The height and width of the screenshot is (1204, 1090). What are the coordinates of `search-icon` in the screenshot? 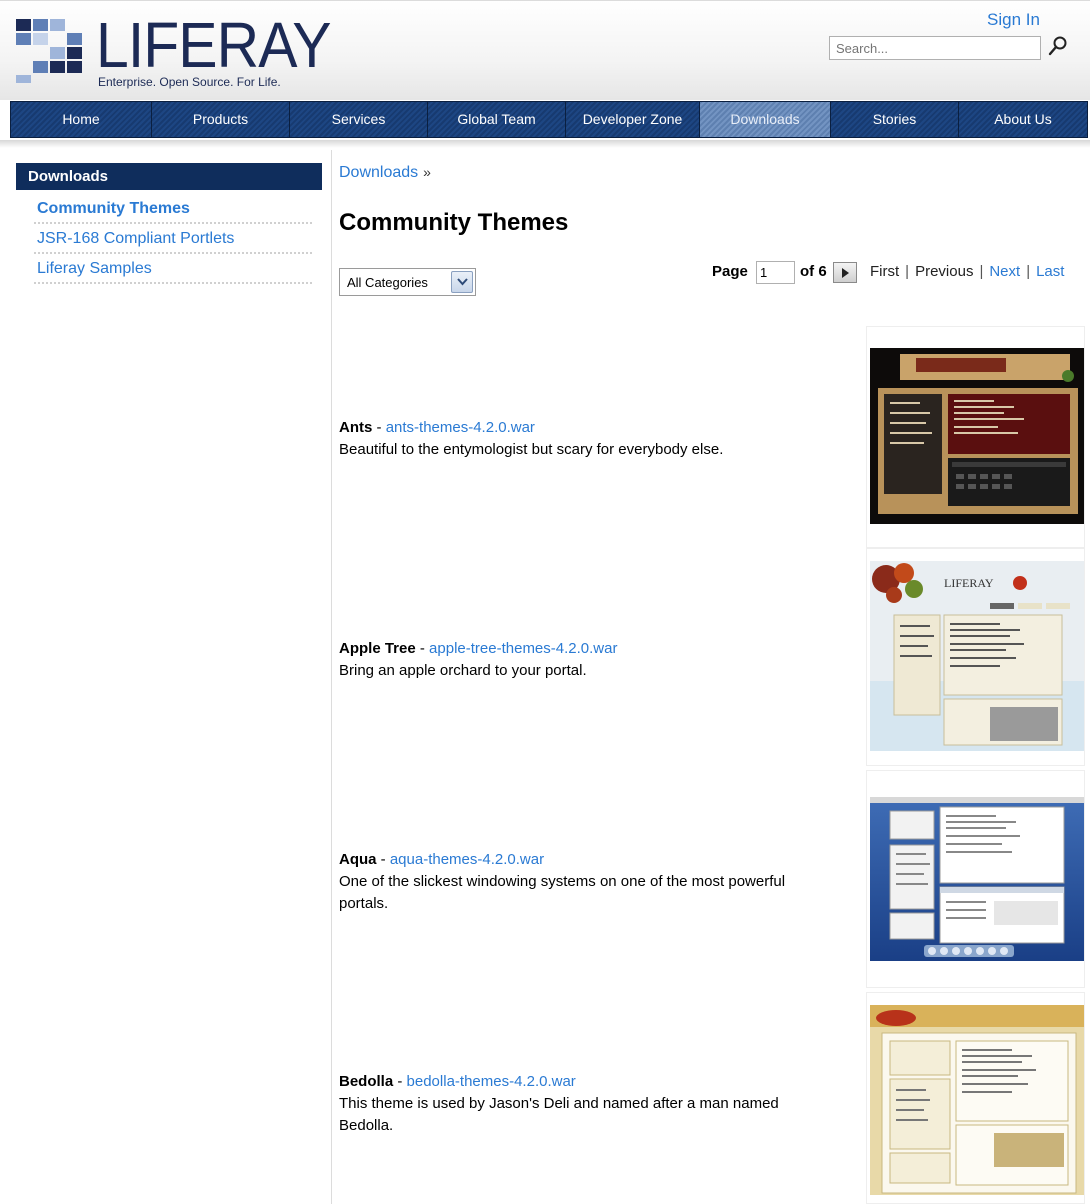 It's located at (1058, 46).